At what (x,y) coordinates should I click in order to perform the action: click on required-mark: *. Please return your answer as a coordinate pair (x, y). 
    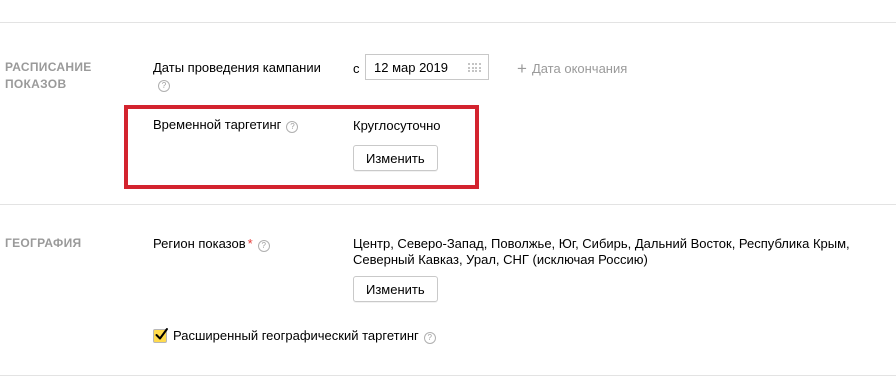
    Looking at the image, I should click on (250, 243).